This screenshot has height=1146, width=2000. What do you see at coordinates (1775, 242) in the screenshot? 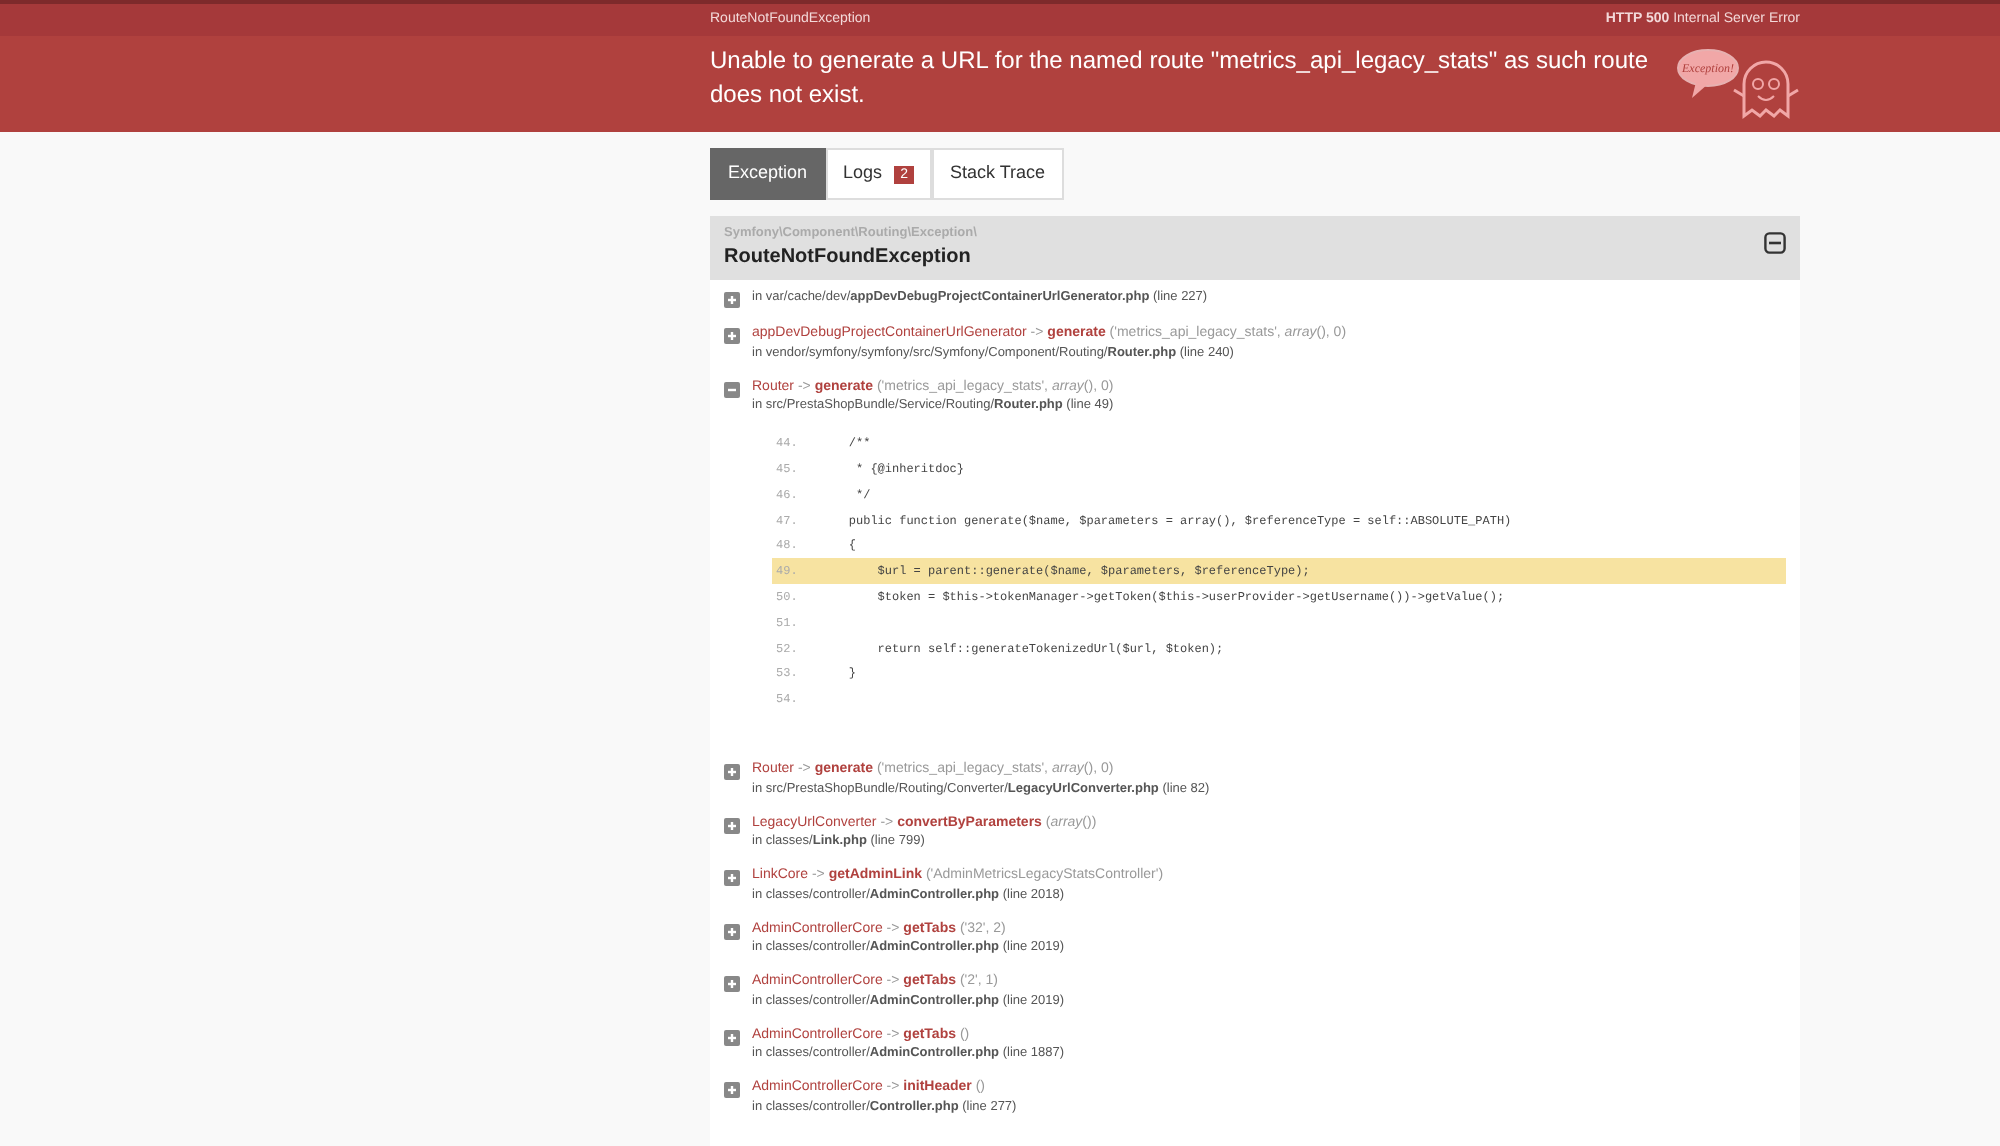
I see `collapse-icon` at bounding box center [1775, 242].